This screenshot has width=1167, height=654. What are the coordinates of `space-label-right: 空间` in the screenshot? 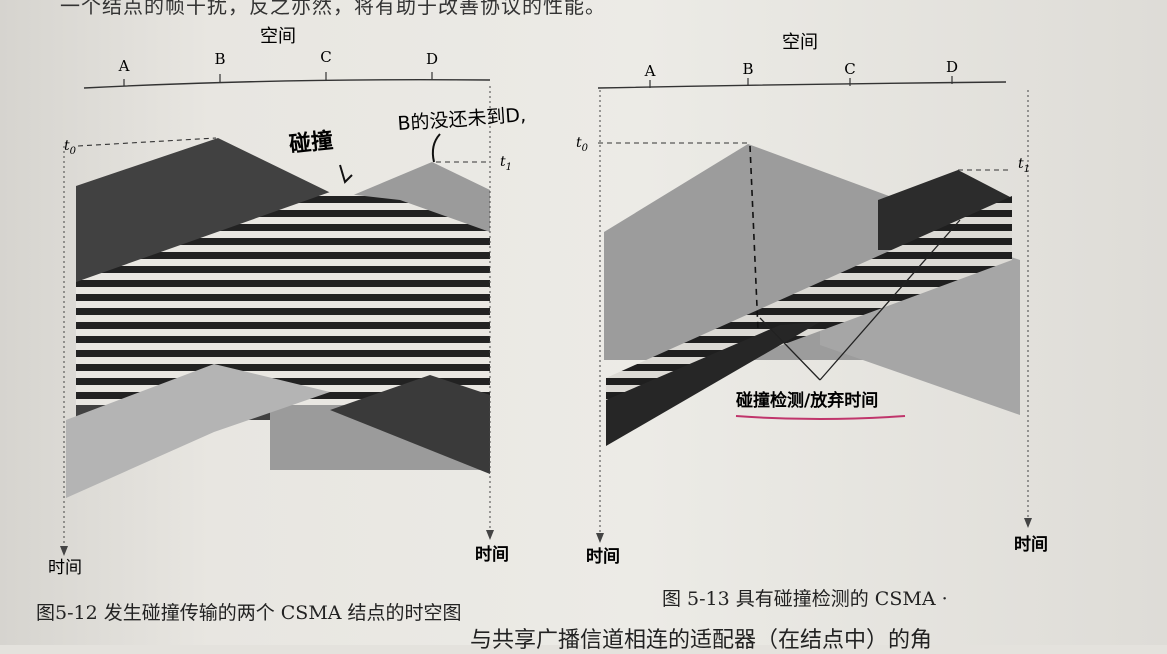 It's located at (800, 42).